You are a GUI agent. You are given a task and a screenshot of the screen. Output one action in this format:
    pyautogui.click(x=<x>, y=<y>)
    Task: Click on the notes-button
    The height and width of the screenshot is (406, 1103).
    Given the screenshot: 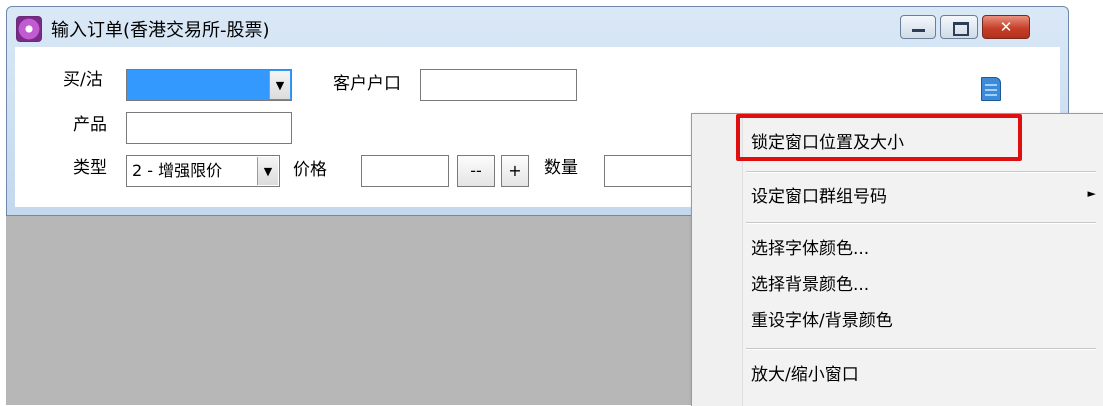 What is the action you would take?
    pyautogui.click(x=990, y=89)
    